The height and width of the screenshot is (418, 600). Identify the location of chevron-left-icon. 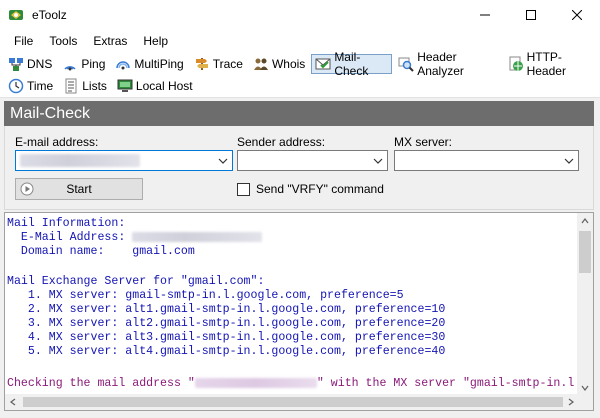
(13, 402).